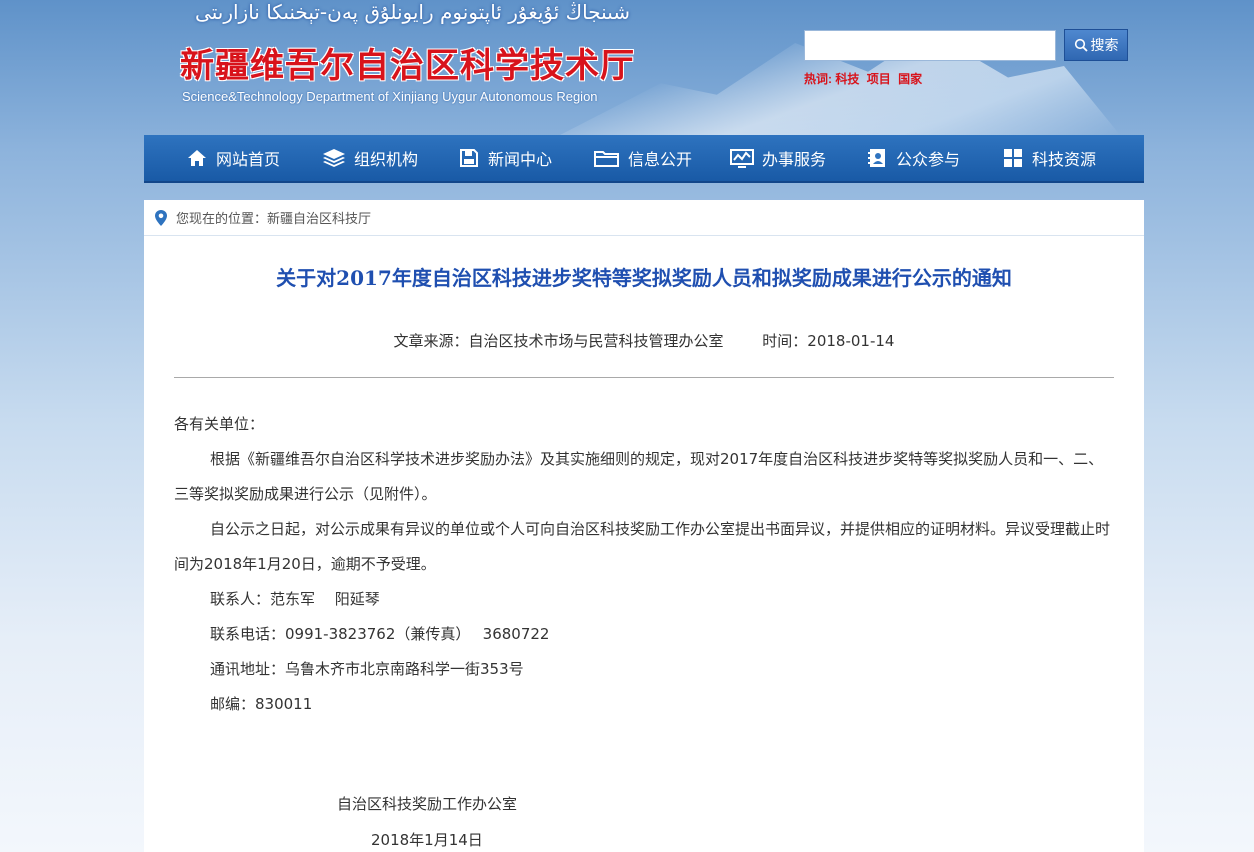  I want to click on nav-item-resources: 科技资源, so click(1028, 158).